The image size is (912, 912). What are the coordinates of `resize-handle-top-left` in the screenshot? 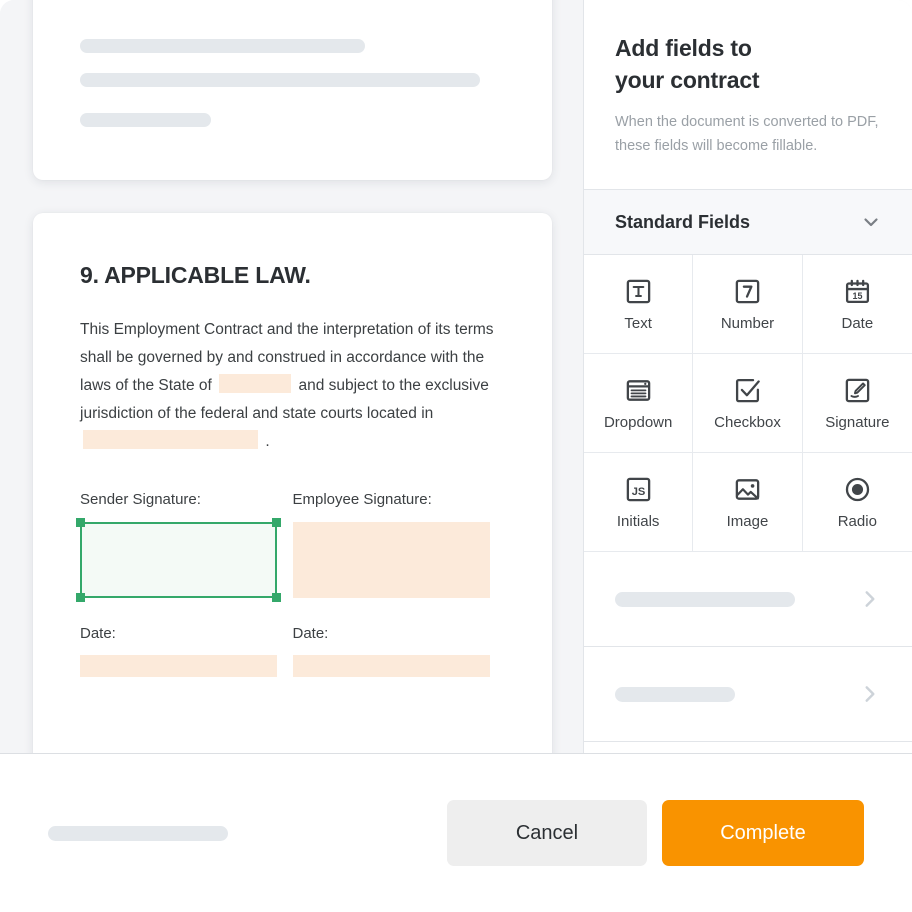 It's located at (80, 522).